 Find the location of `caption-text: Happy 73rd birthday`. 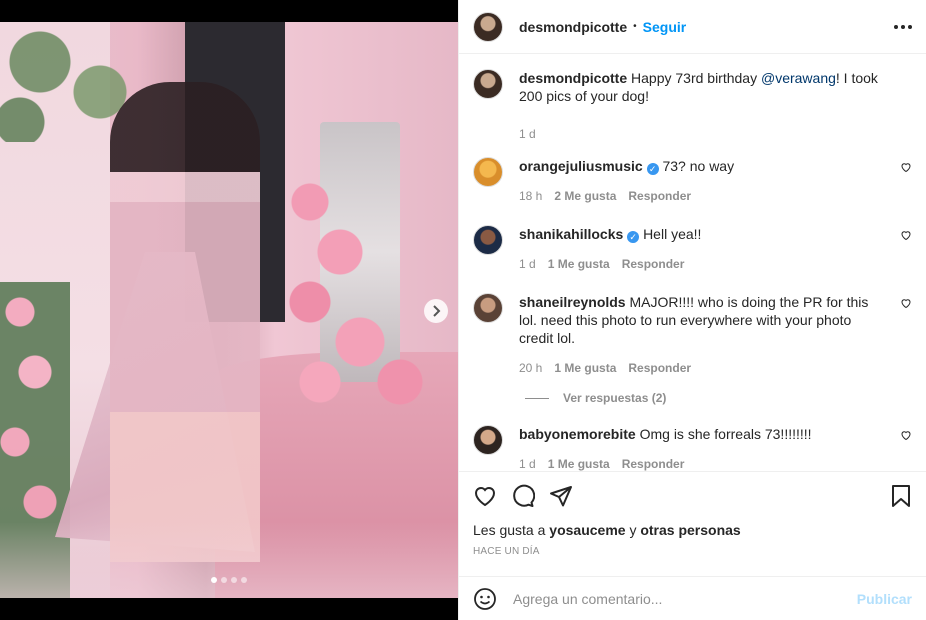

caption-text: Happy 73rd birthday is located at coordinates (694, 78).